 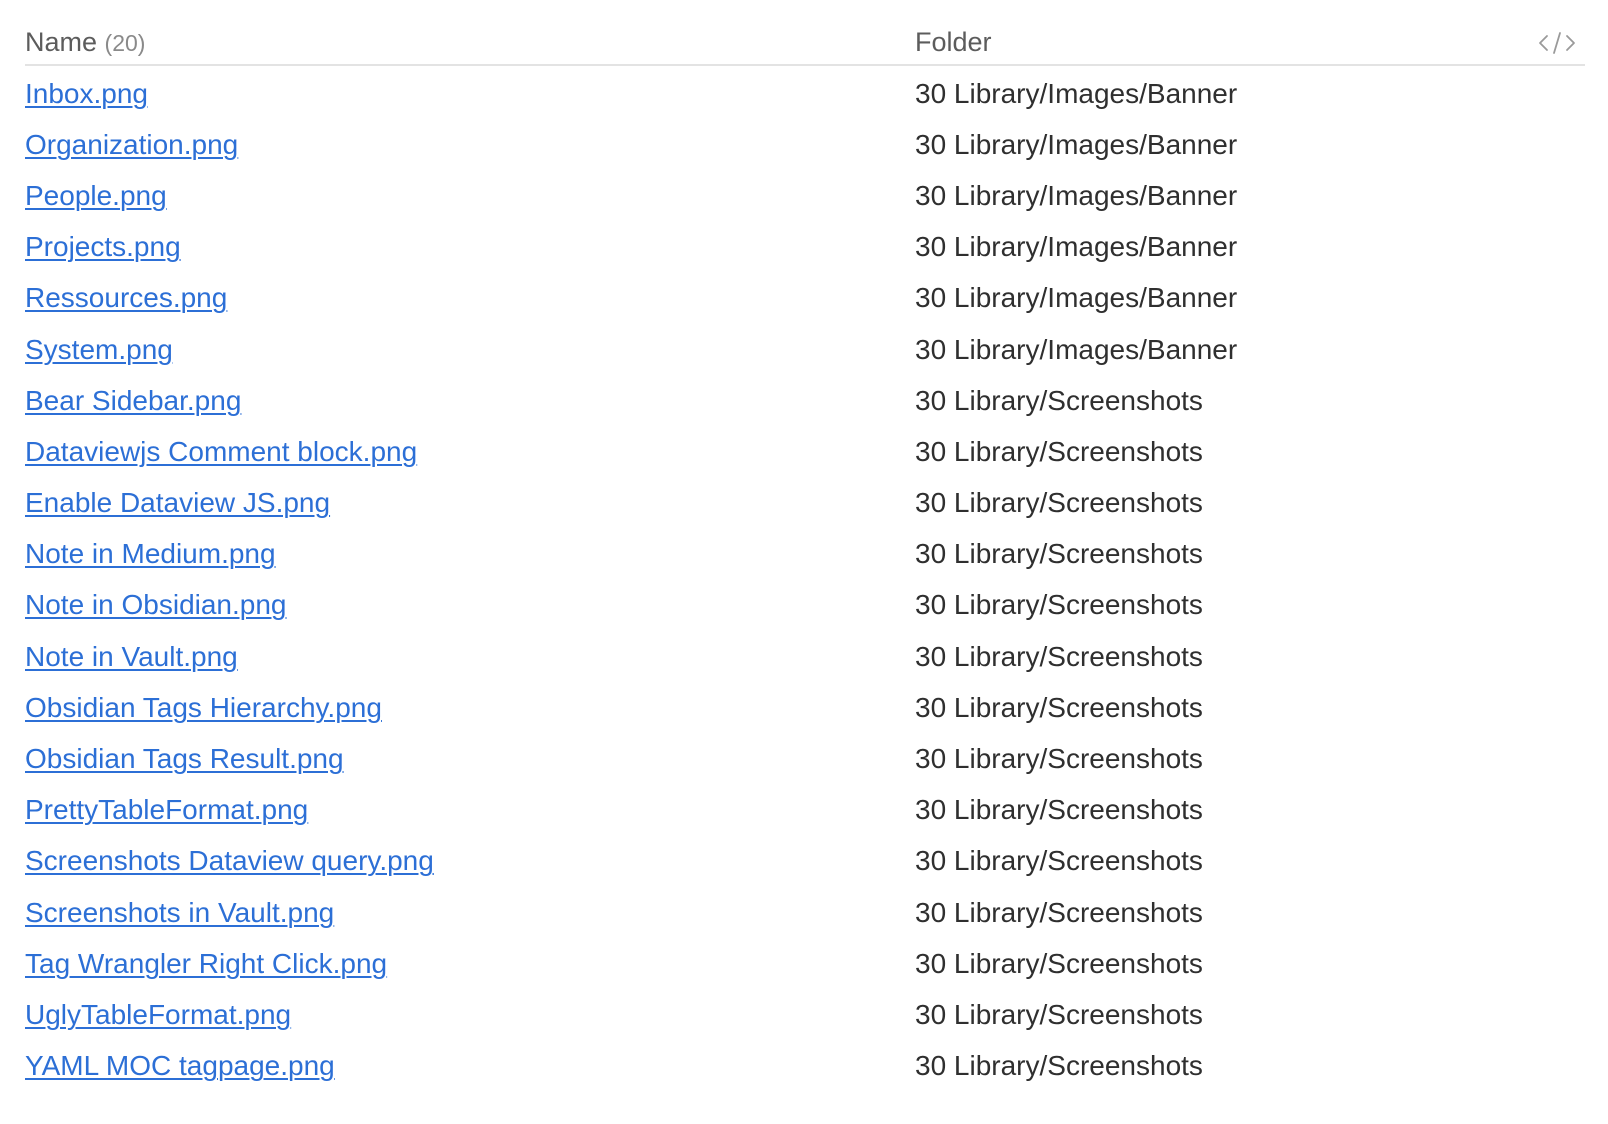 I want to click on column-header-name-label: Name, so click(x=61, y=41).